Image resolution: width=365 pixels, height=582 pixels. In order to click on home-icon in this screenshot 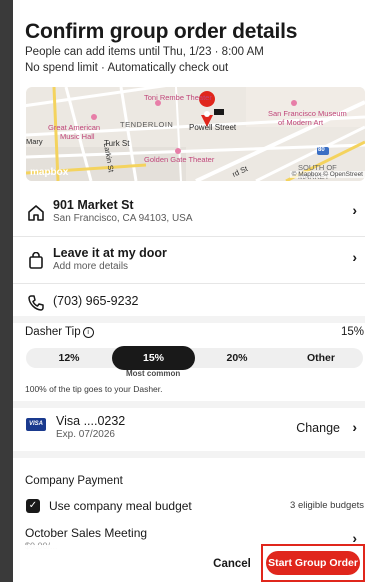, I will do `click(36, 213)`.